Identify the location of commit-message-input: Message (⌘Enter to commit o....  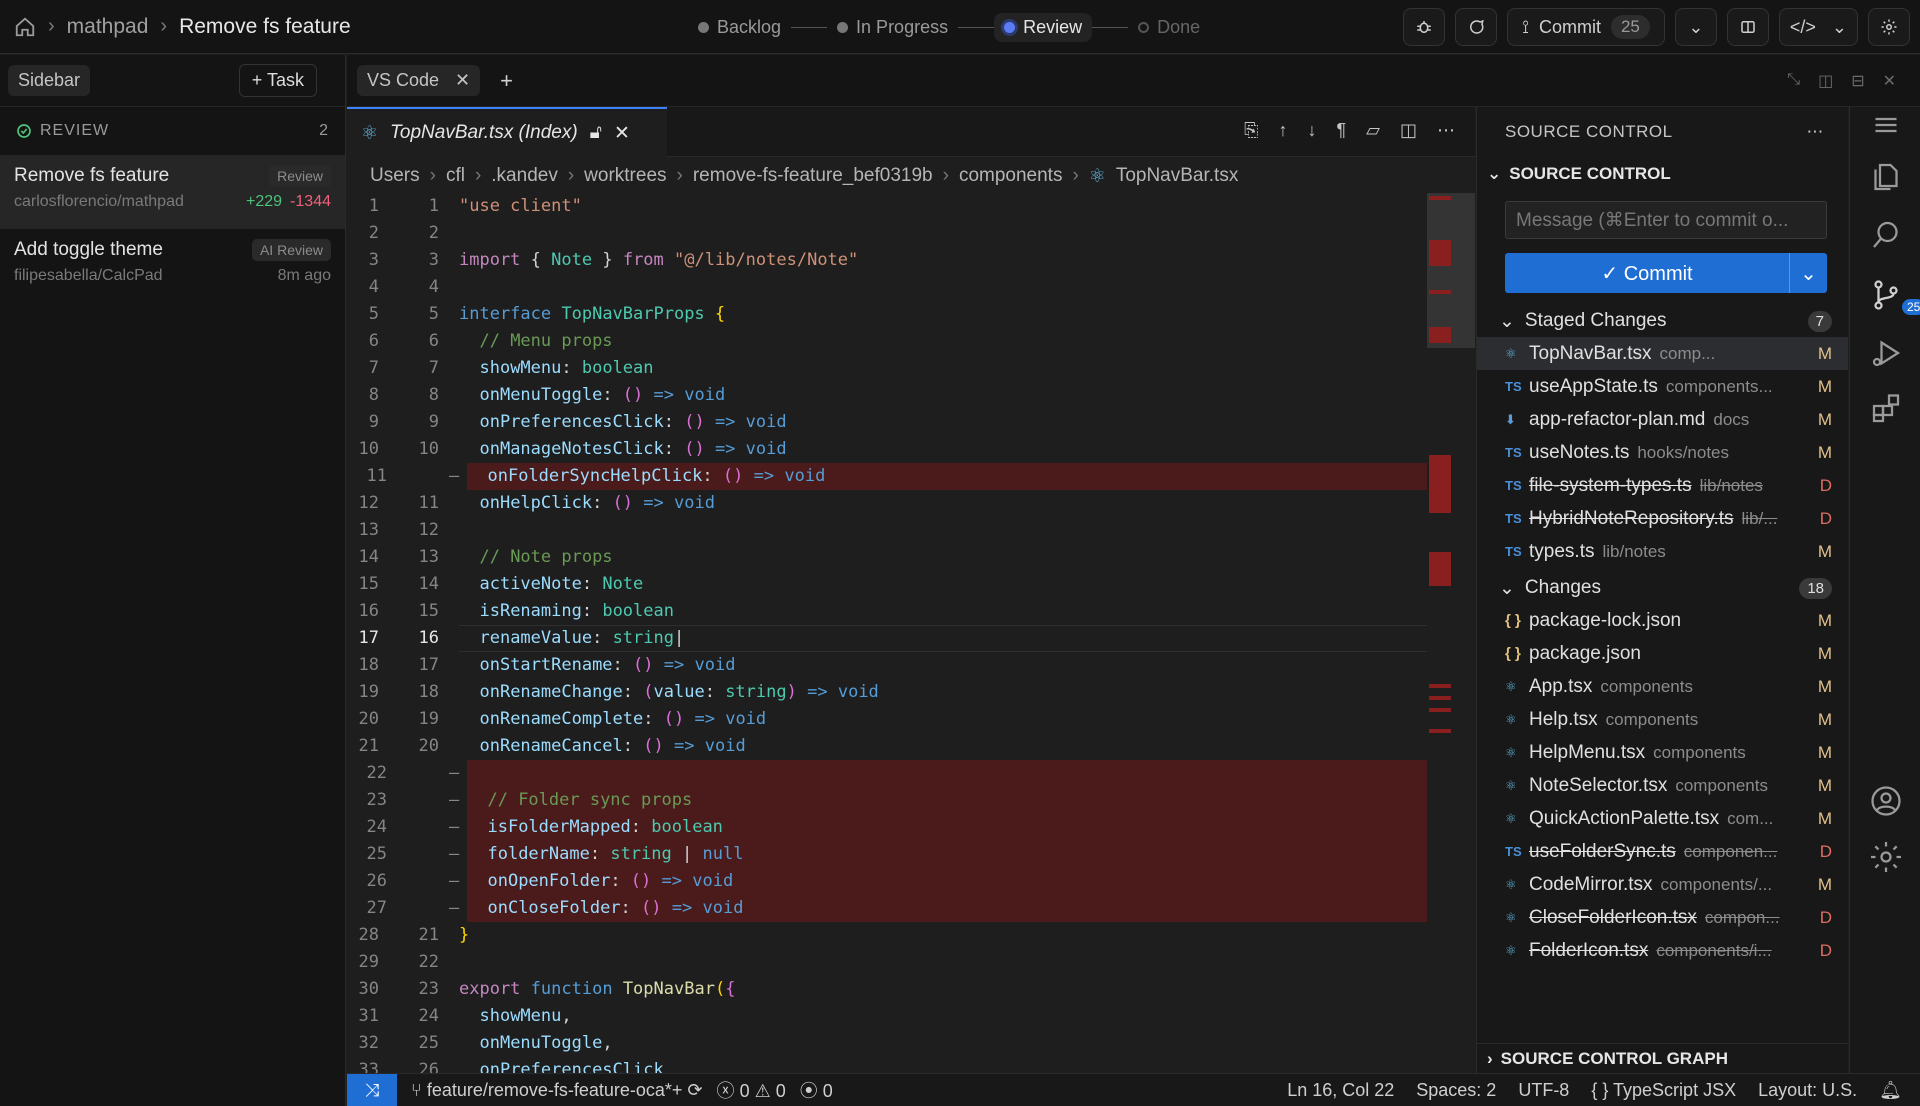
(1666, 220).